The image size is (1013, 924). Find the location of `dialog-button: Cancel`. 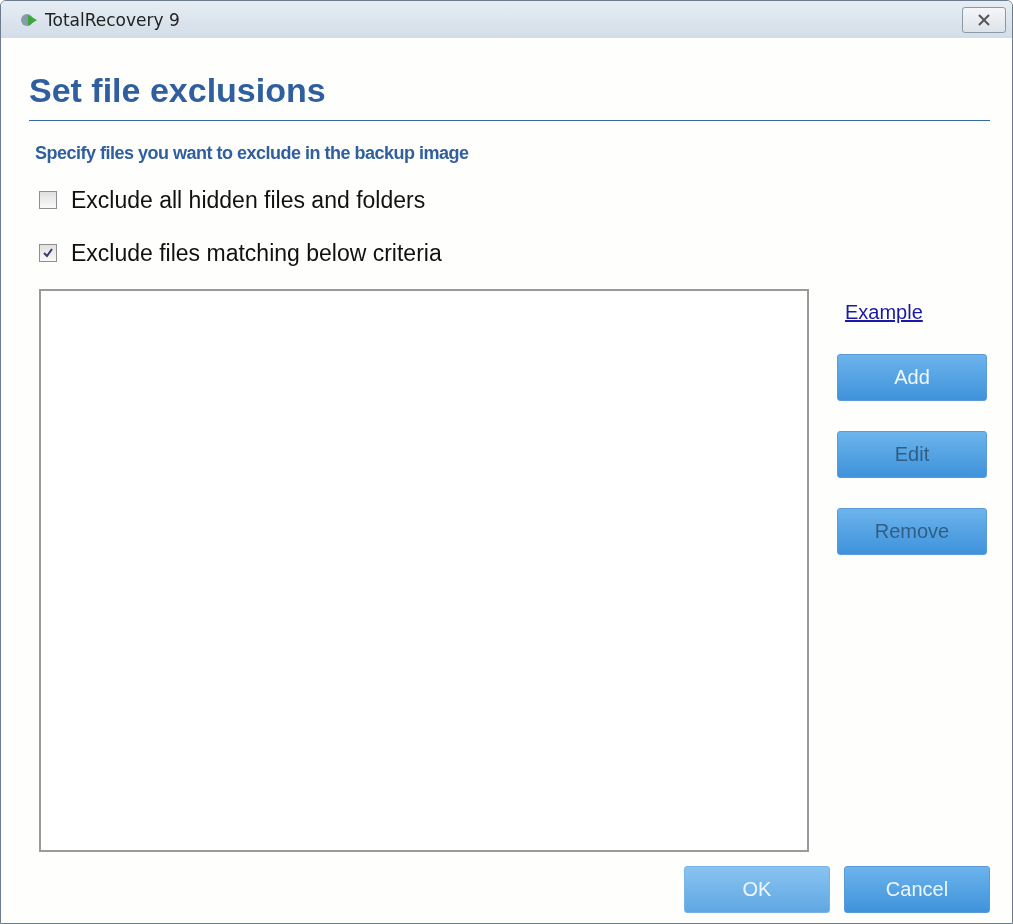

dialog-button: Cancel is located at coordinates (917, 889).